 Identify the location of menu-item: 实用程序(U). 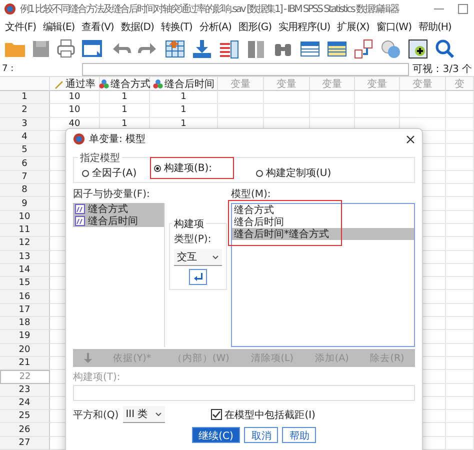
(304, 27).